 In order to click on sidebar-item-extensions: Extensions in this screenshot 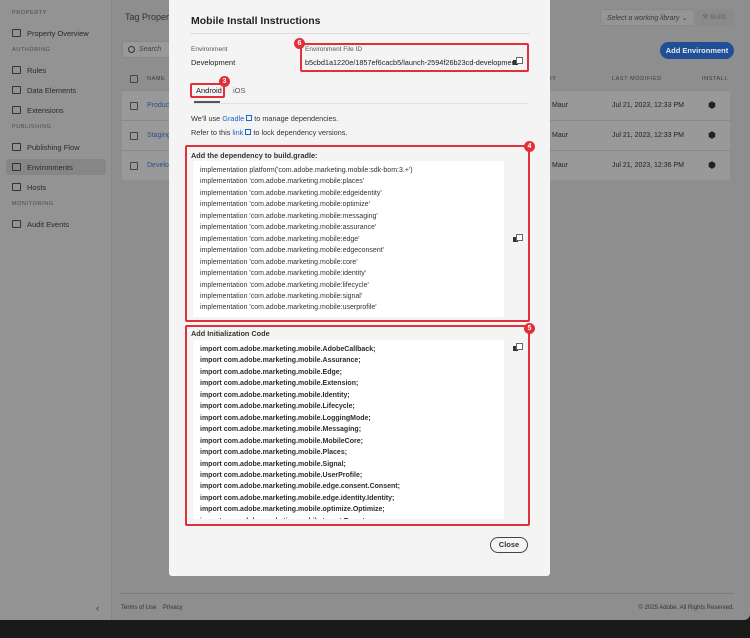, I will do `click(56, 110)`.